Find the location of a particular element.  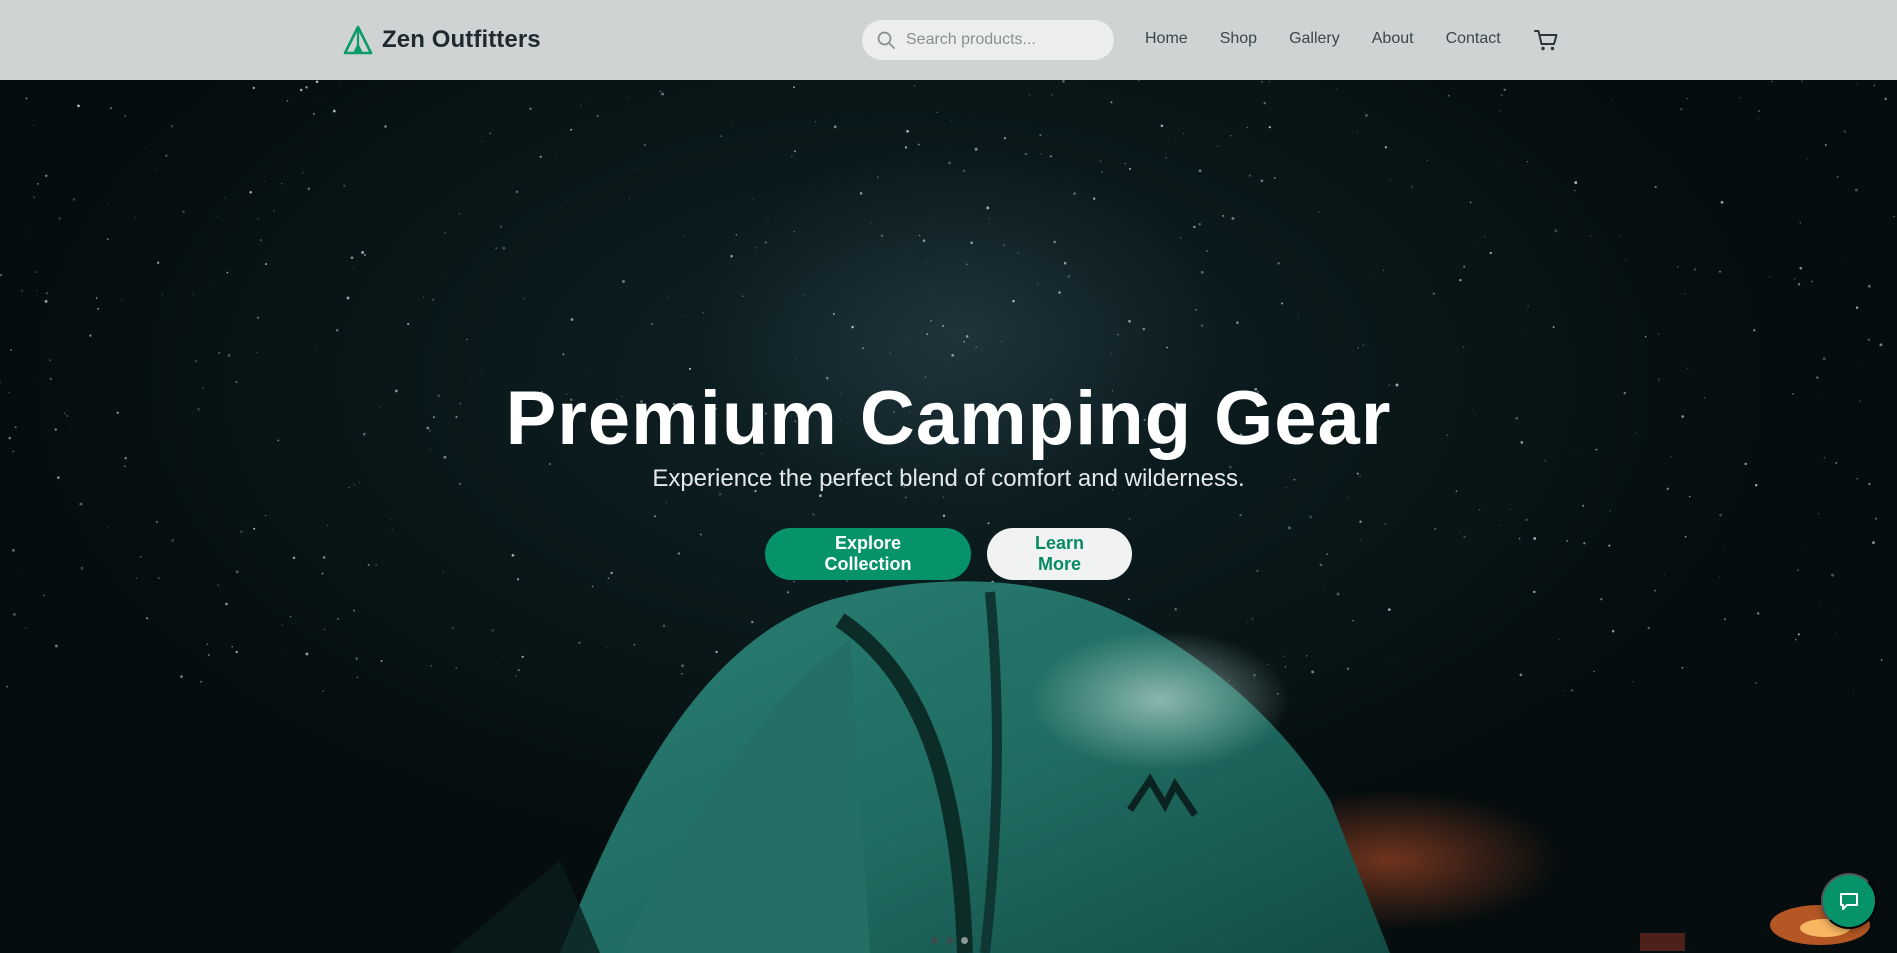

nav-shop: Shop is located at coordinates (1238, 40).